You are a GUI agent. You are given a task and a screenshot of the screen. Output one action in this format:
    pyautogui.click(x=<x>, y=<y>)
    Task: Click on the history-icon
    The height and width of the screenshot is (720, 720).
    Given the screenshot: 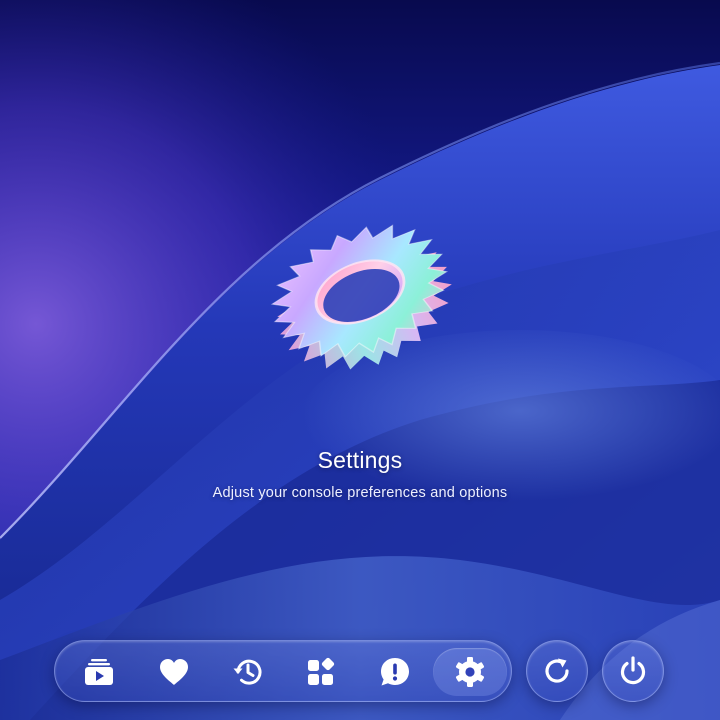 What is the action you would take?
    pyautogui.click(x=247, y=672)
    